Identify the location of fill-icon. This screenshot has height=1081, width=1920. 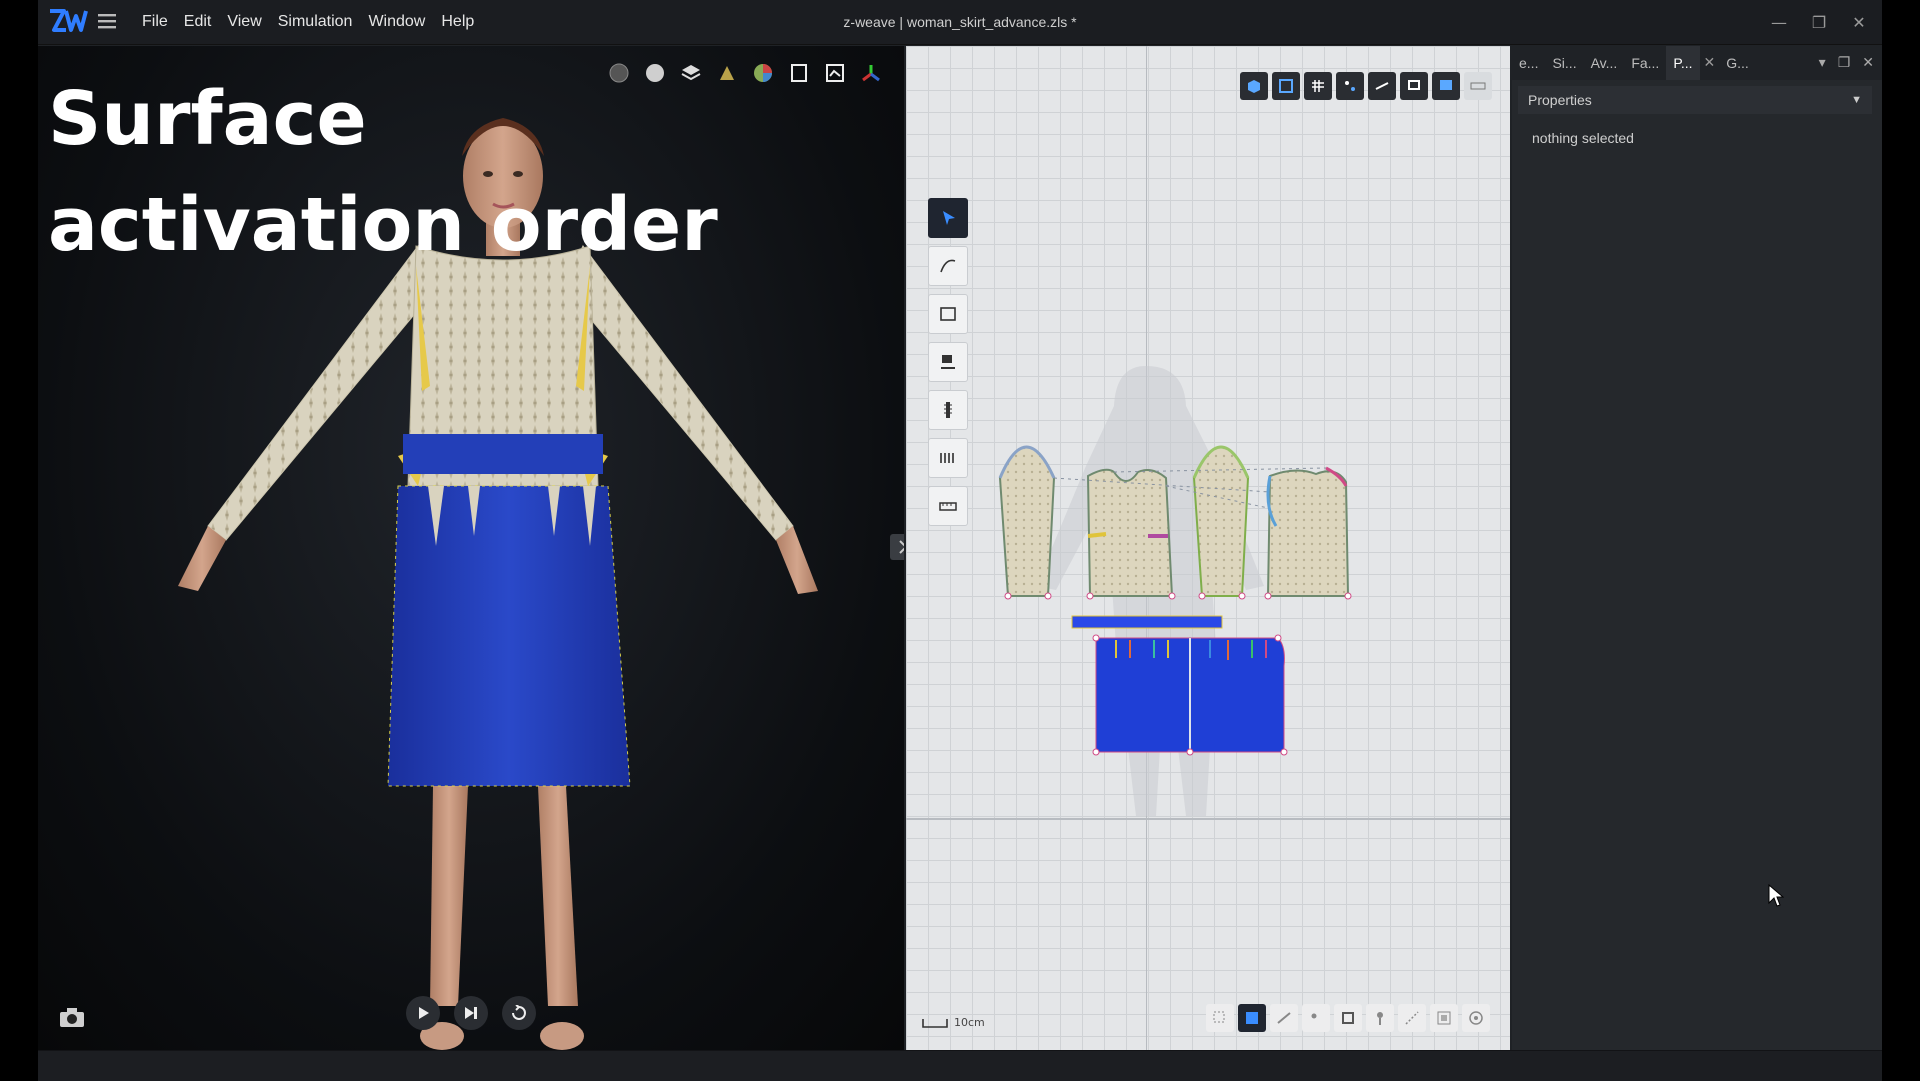
(1252, 1018).